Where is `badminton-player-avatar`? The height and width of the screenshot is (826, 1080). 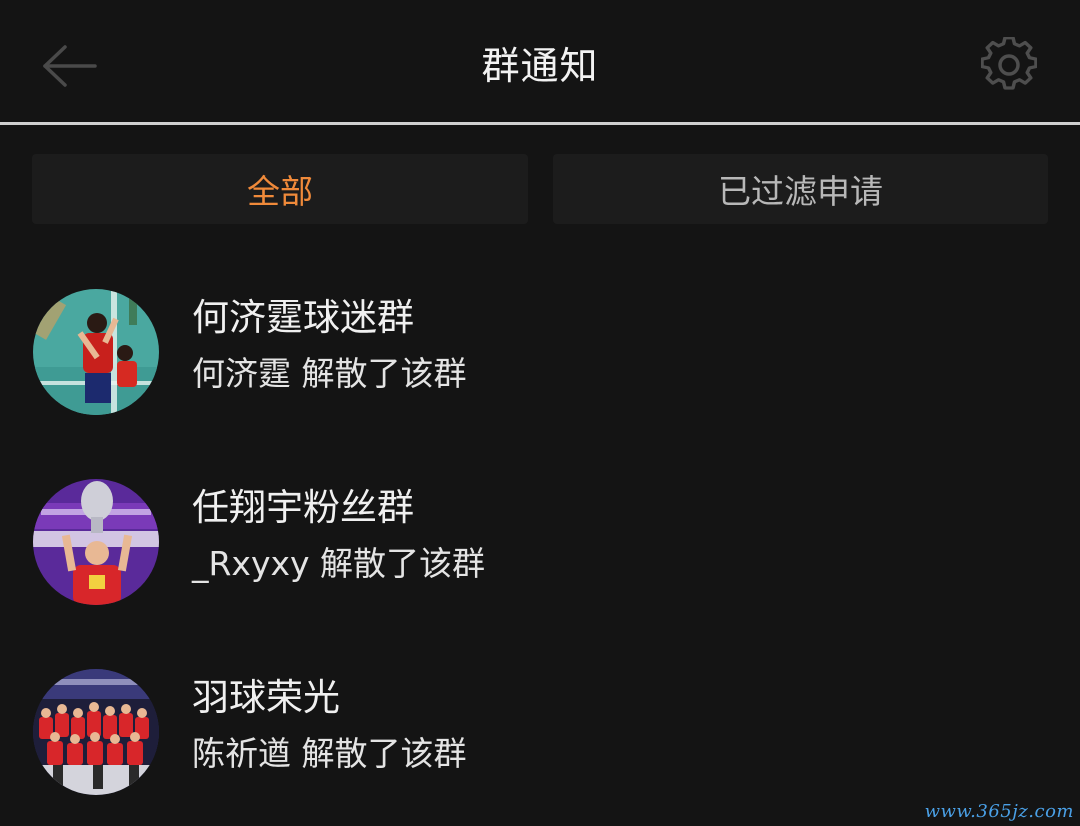
badminton-player-avatar is located at coordinates (96, 352).